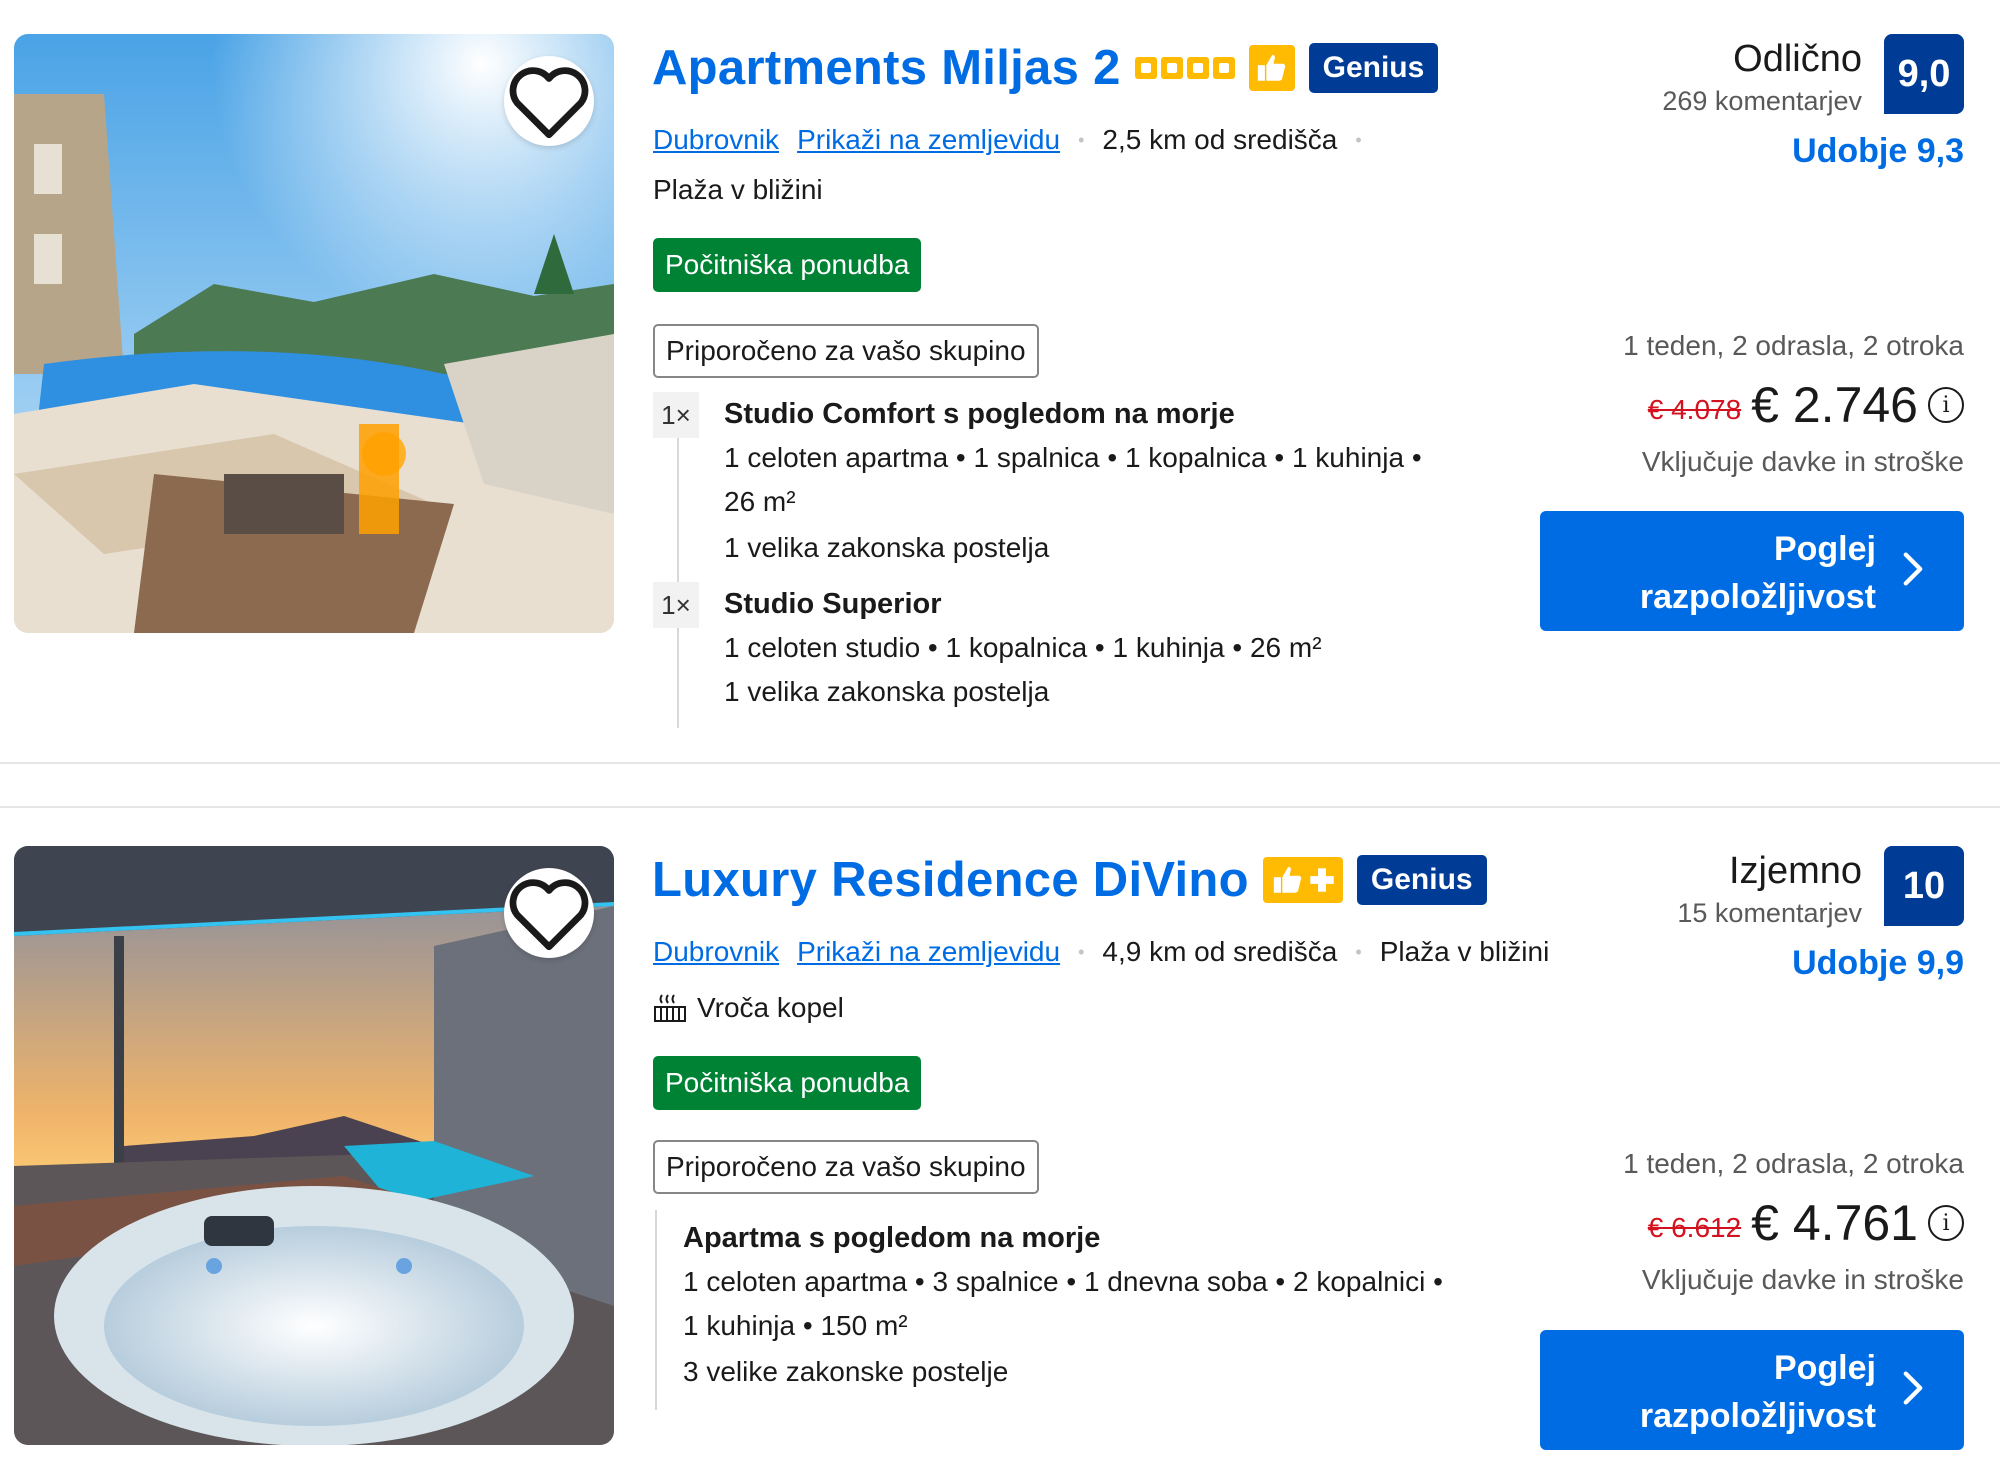  I want to click on comfort-score: Udobje 9,3, so click(1878, 151).